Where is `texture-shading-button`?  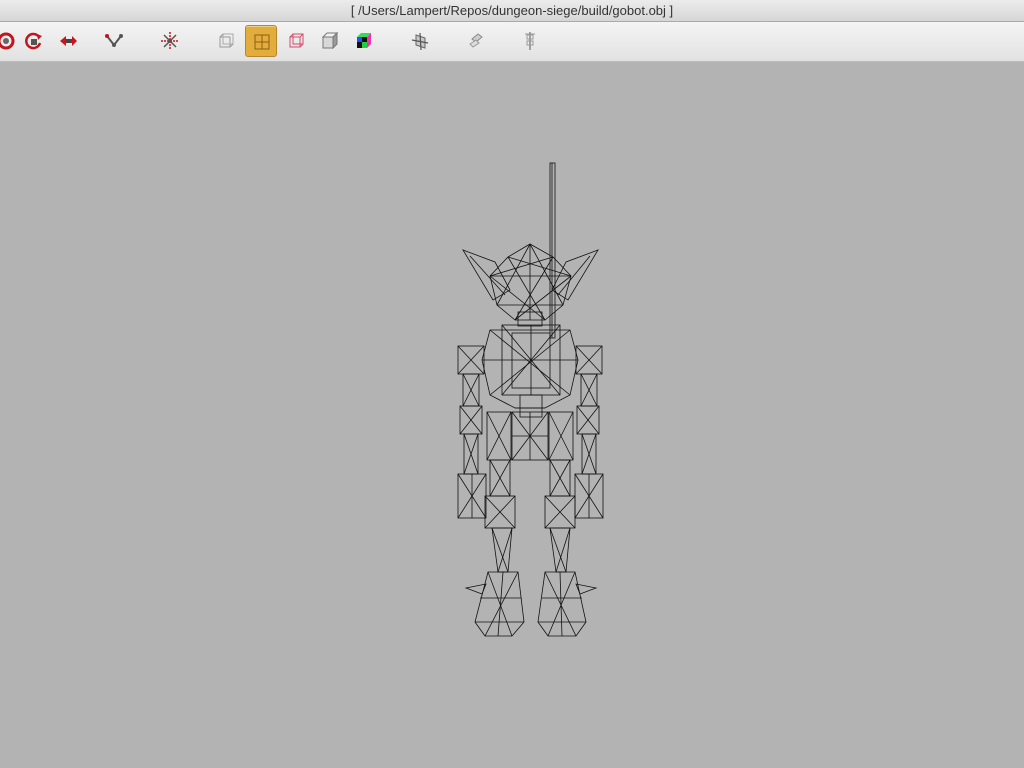 texture-shading-button is located at coordinates (364, 41).